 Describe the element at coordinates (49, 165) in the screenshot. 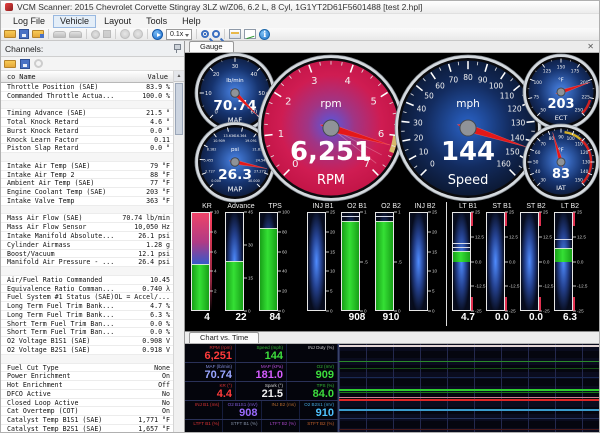

I see `channel-name: Intake Air Temp (SAE)` at that location.